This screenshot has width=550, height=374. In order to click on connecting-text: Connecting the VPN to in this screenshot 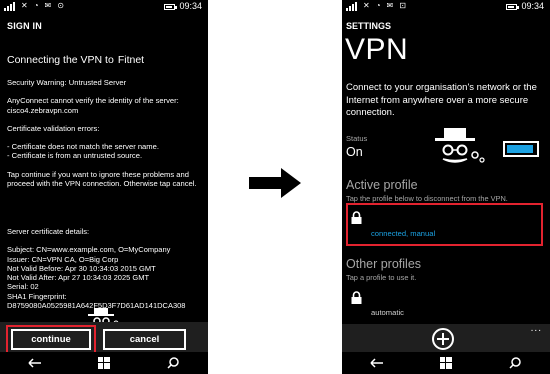, I will do `click(60, 60)`.